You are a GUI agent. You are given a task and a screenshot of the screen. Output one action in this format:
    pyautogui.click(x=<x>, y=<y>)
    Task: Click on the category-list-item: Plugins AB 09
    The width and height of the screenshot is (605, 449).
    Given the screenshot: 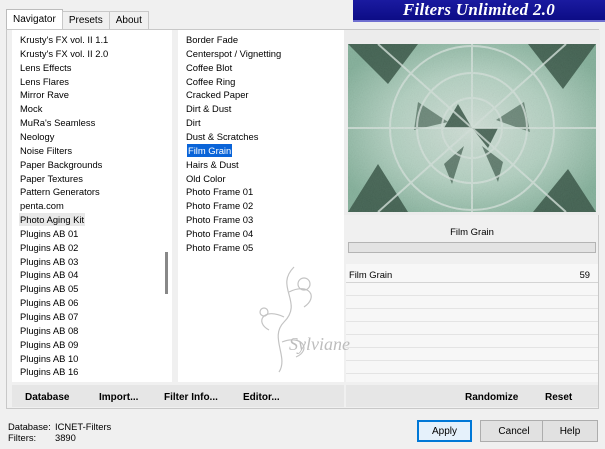 What is the action you would take?
    pyautogui.click(x=49, y=344)
    